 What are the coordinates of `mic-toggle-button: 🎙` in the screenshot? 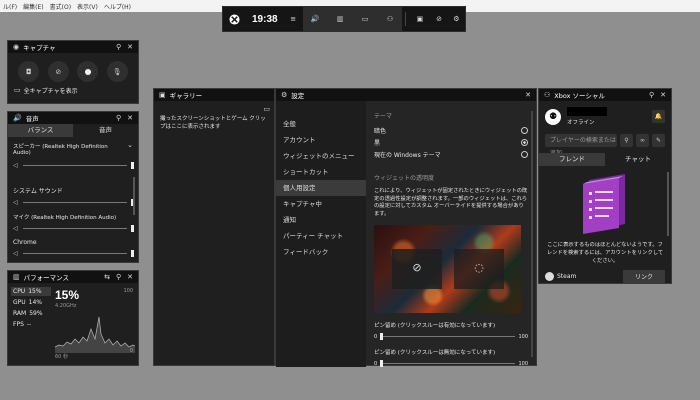 It's located at (117, 71).